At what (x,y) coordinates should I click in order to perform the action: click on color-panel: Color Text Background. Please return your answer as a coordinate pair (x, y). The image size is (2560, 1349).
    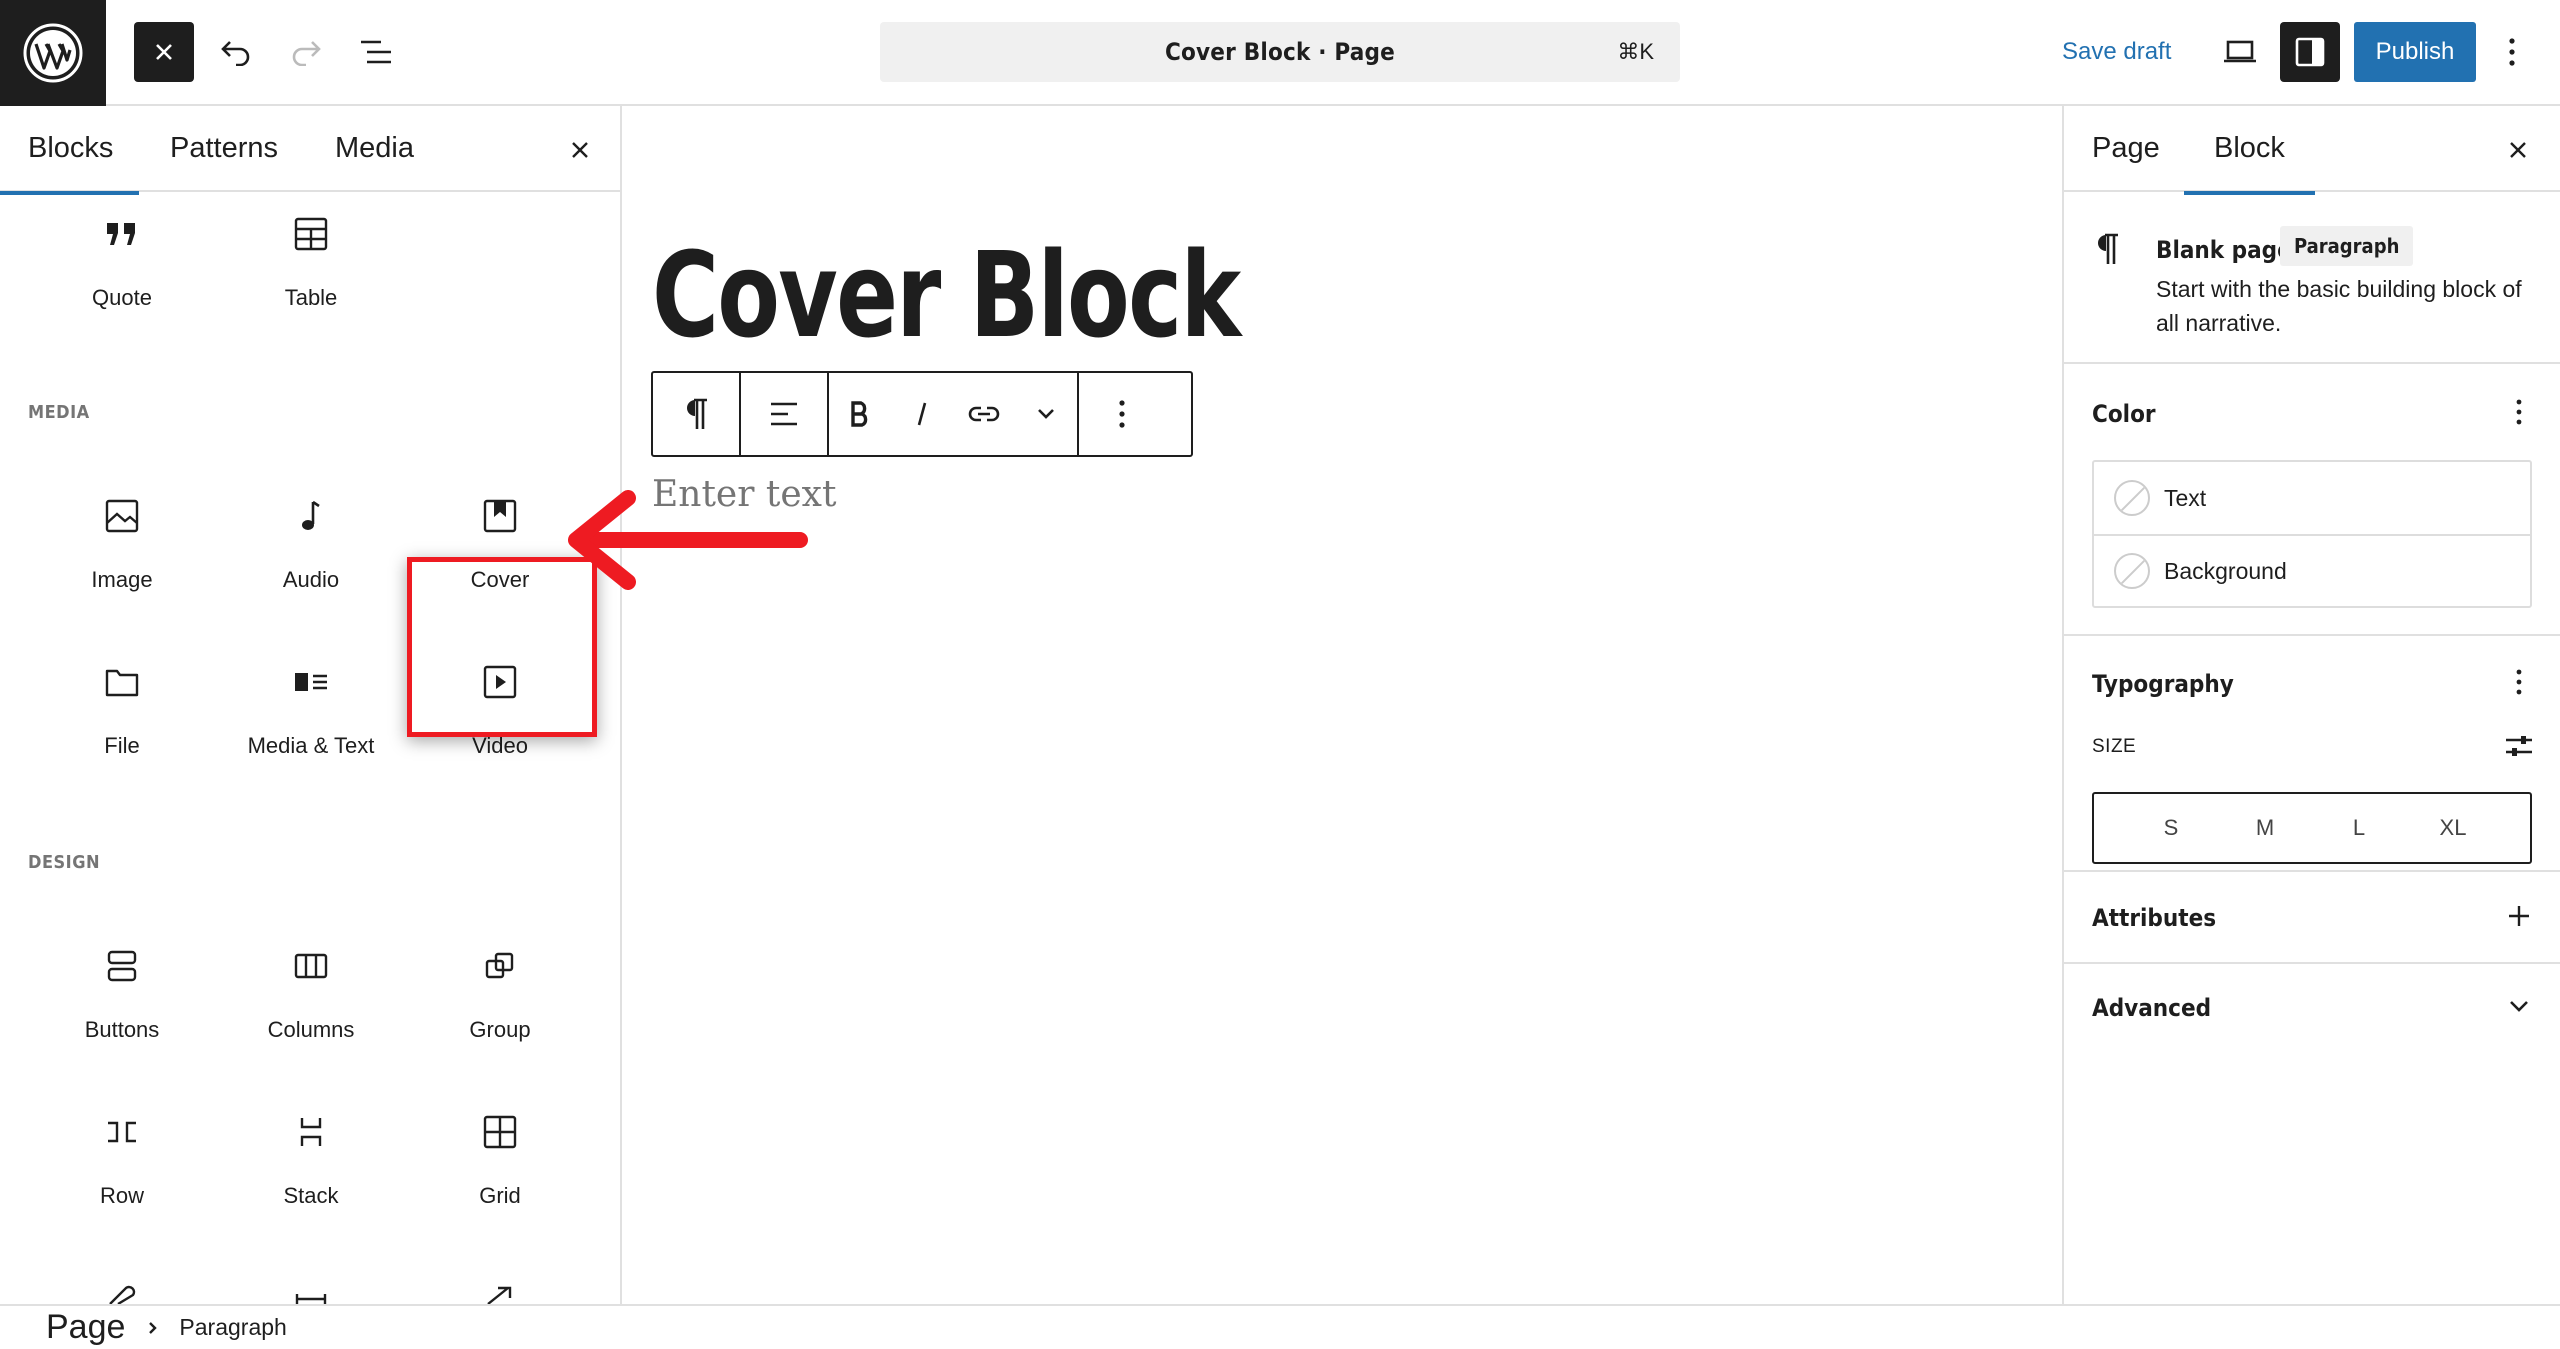
    Looking at the image, I should click on (2312, 501).